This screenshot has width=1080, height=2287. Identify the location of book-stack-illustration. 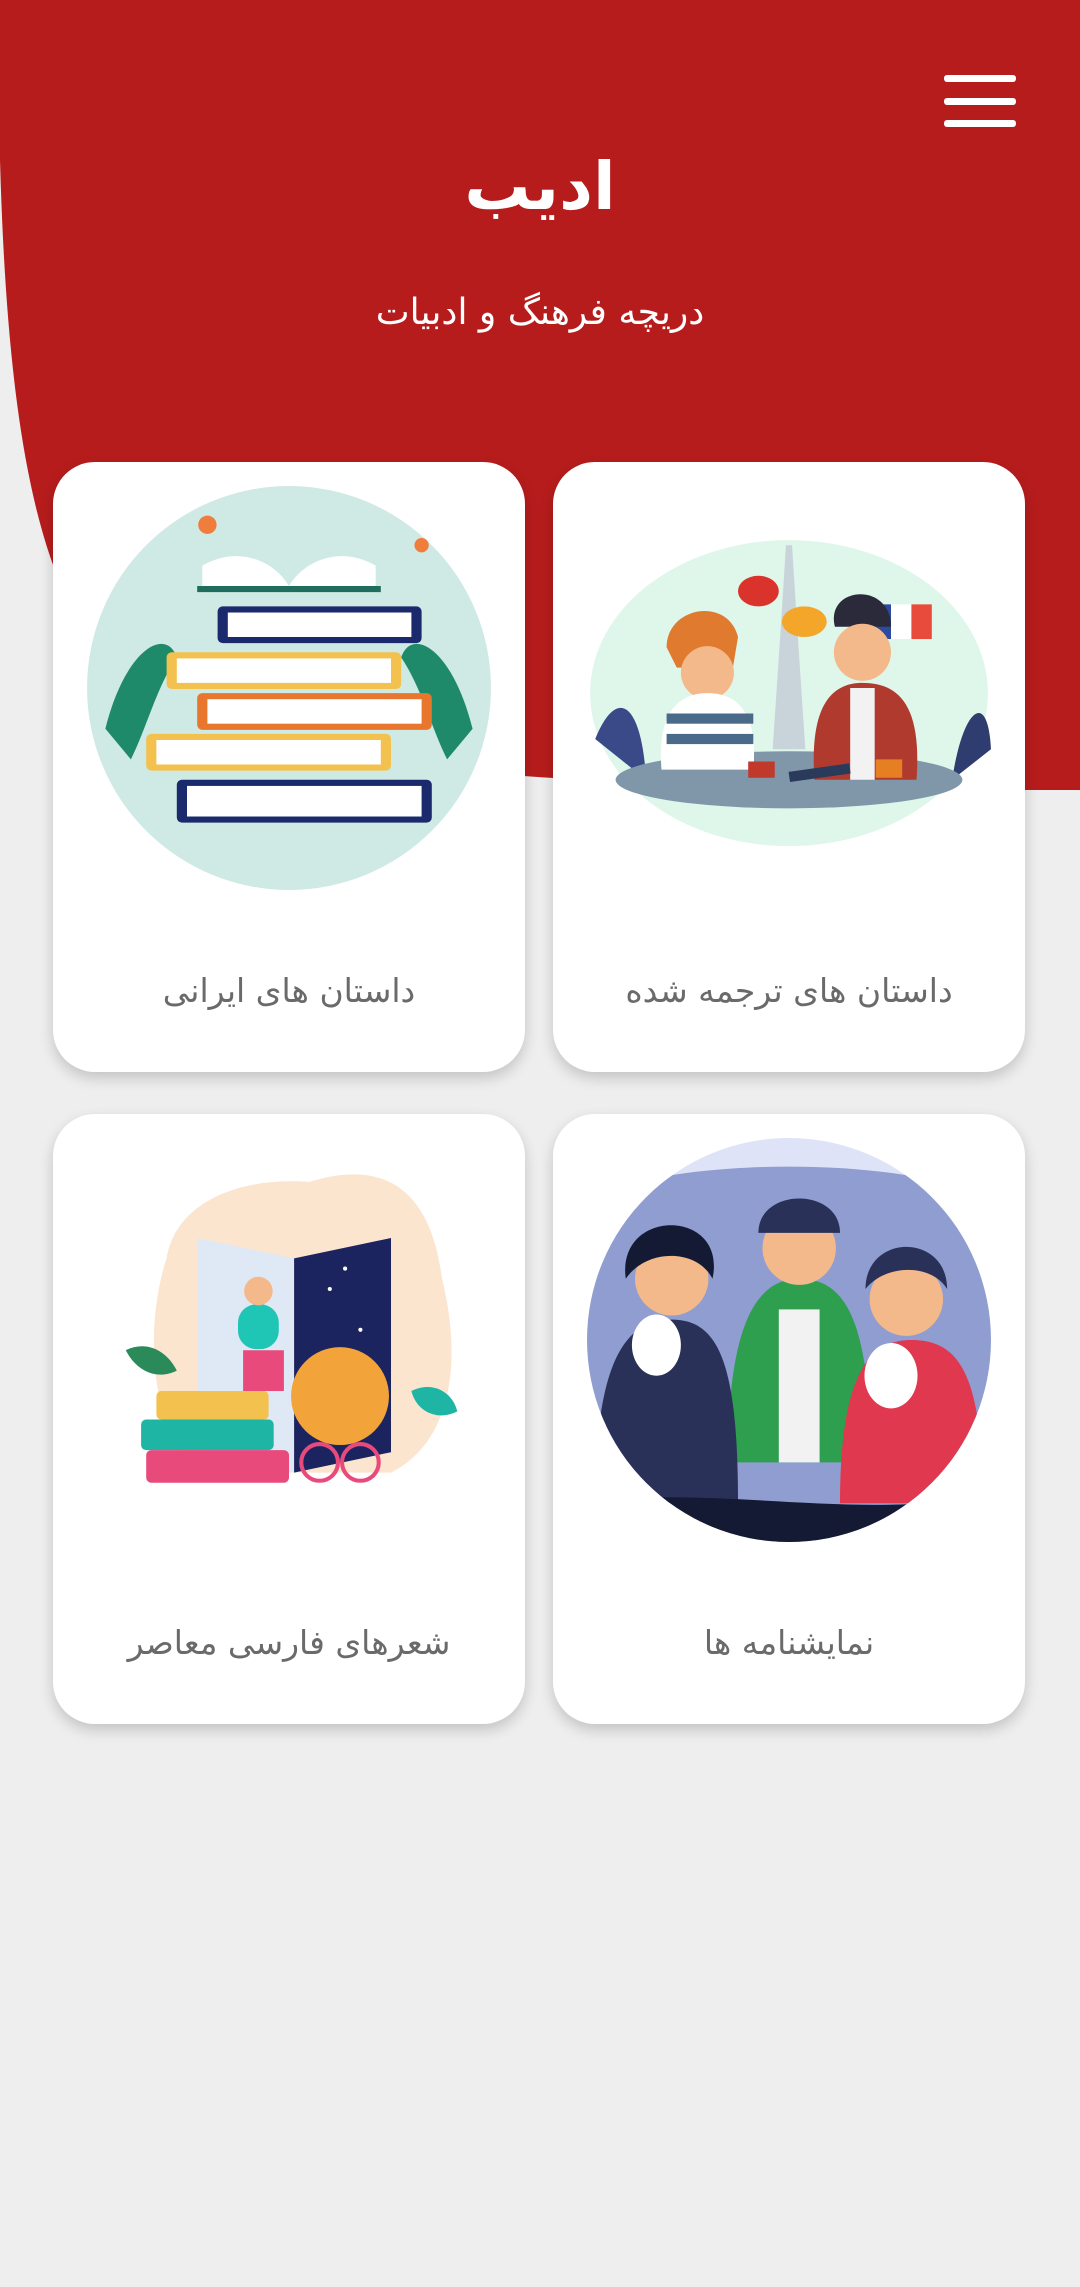
(289, 688).